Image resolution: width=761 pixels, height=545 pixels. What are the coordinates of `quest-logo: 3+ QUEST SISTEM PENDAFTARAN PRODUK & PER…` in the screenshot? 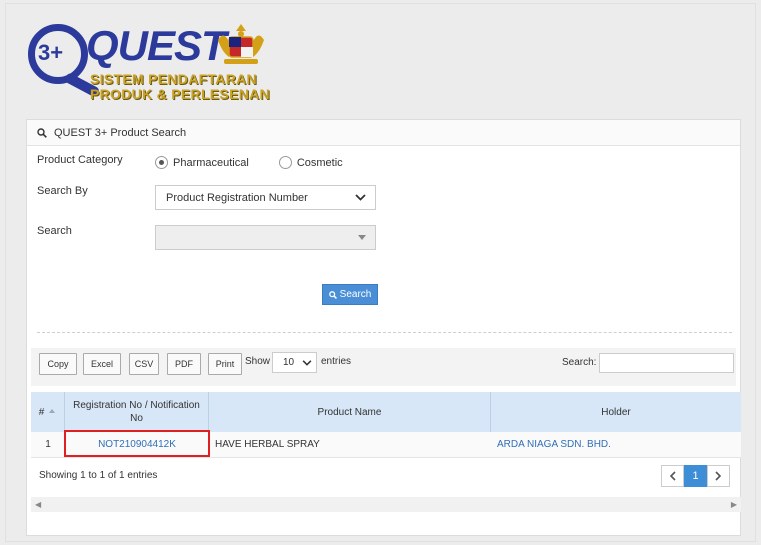 It's located at (154, 63).